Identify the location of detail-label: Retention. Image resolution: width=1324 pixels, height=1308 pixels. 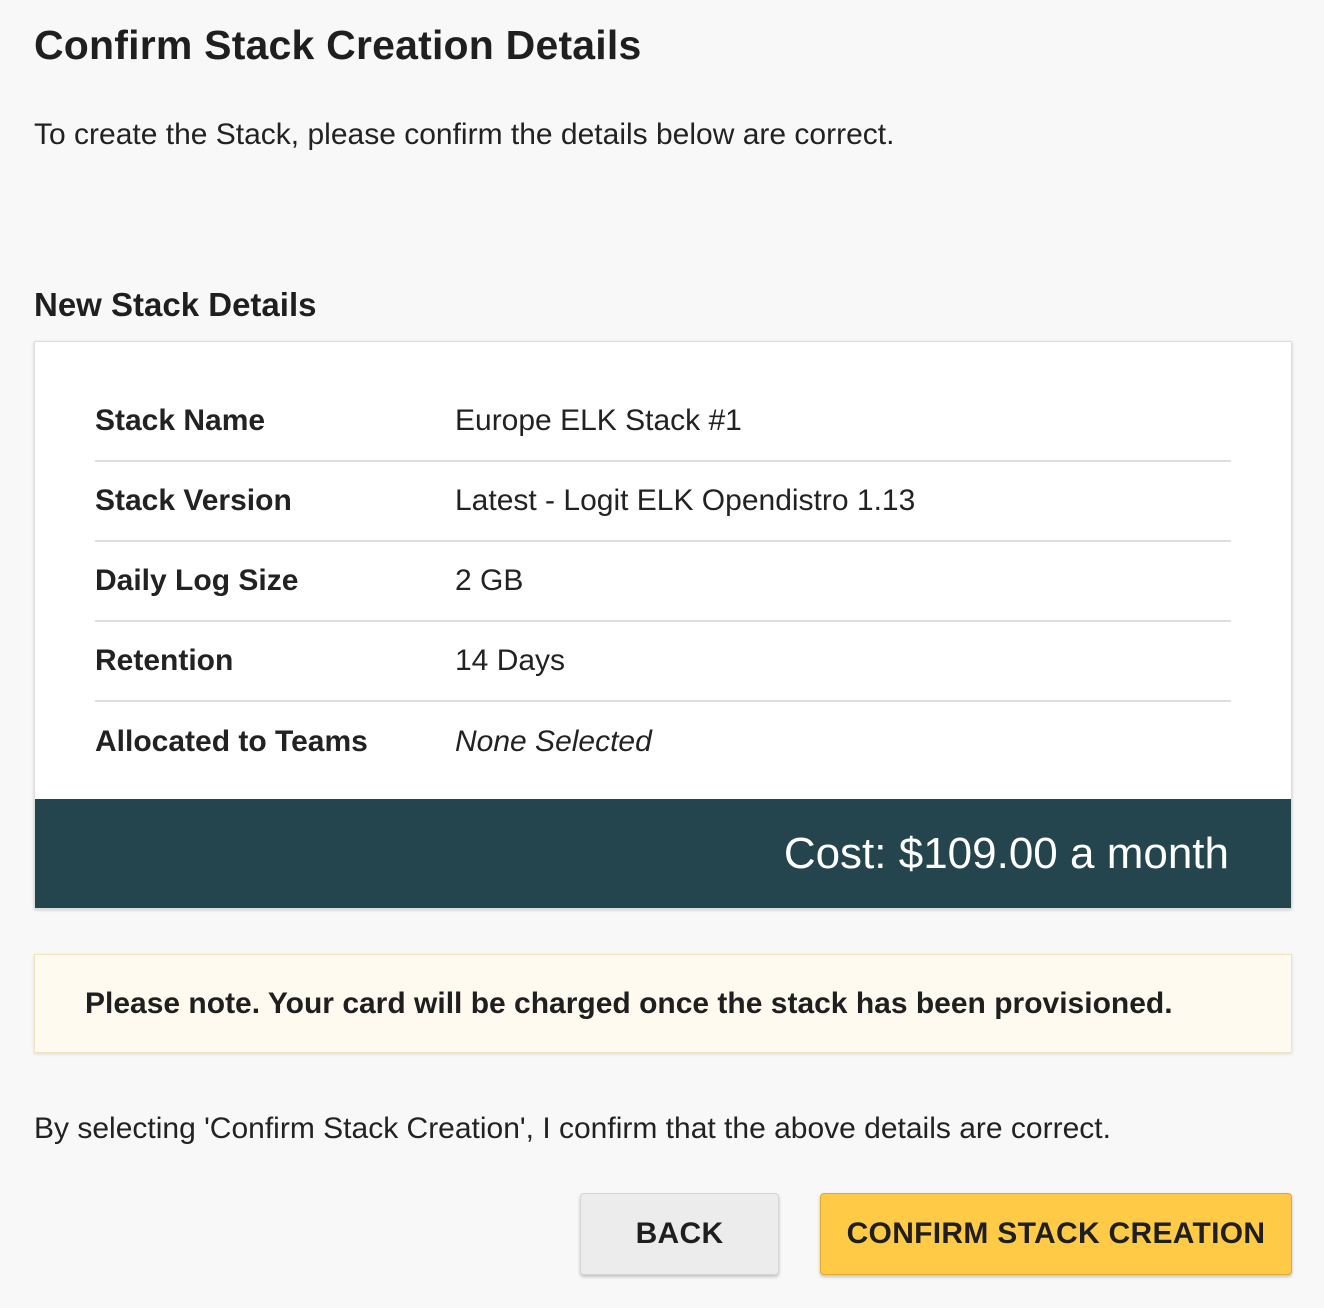
(164, 660).